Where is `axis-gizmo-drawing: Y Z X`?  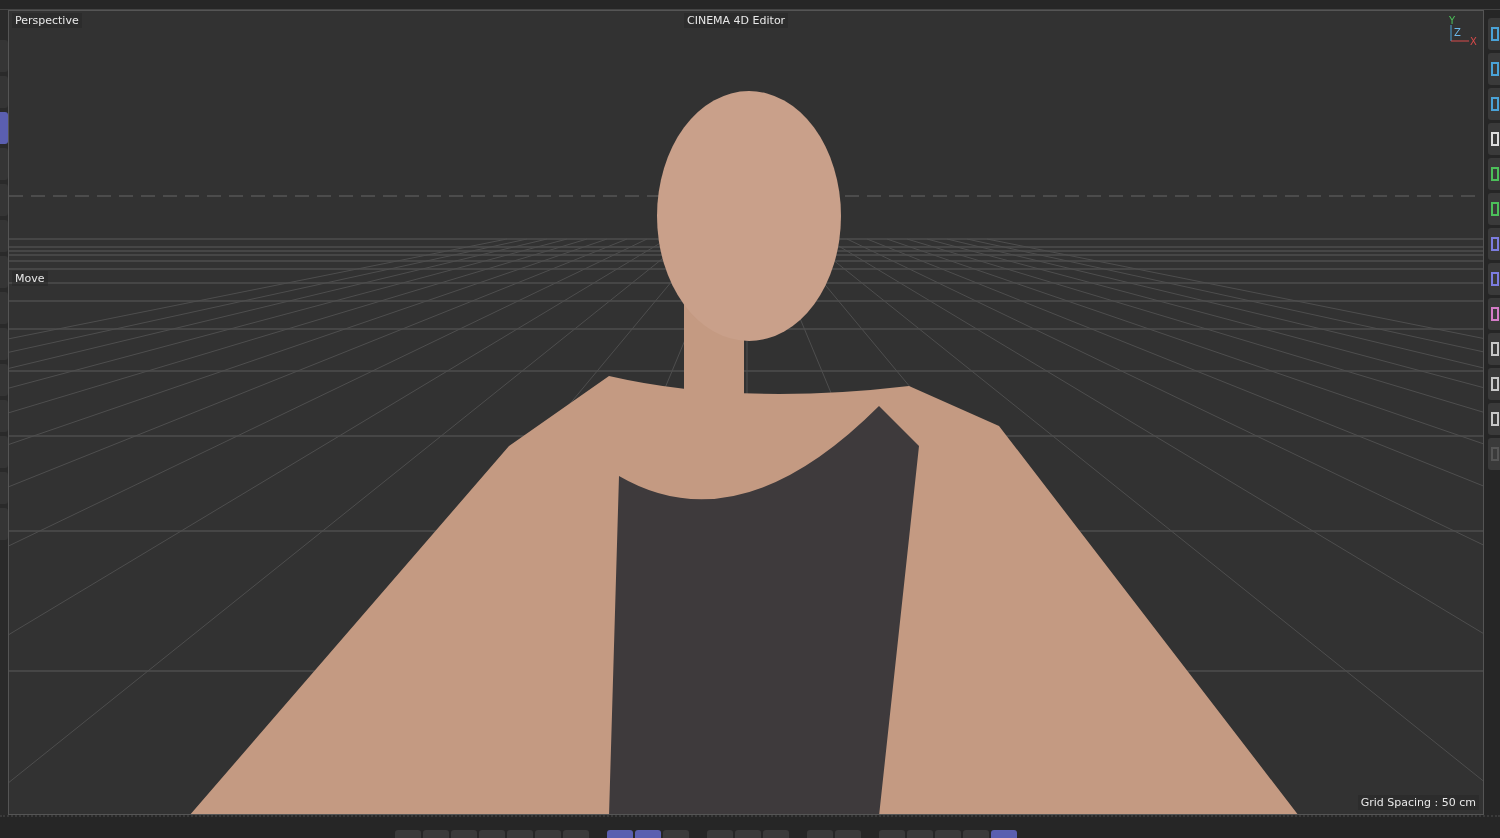 axis-gizmo-drawing: Y Z X is located at coordinates (1462, 31).